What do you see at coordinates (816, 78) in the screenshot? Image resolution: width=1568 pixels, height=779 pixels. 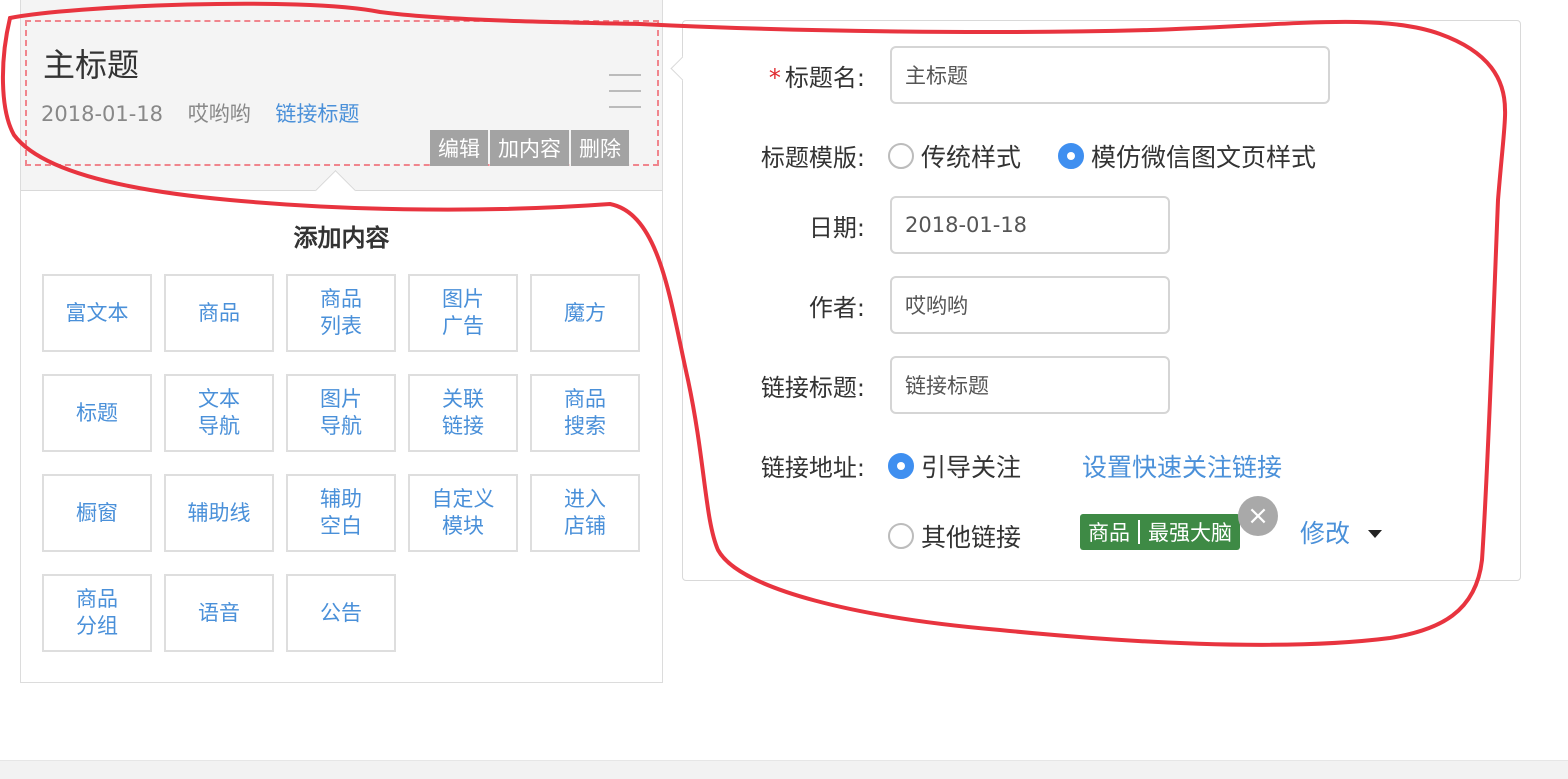 I see `title-label: * 标题名:` at bounding box center [816, 78].